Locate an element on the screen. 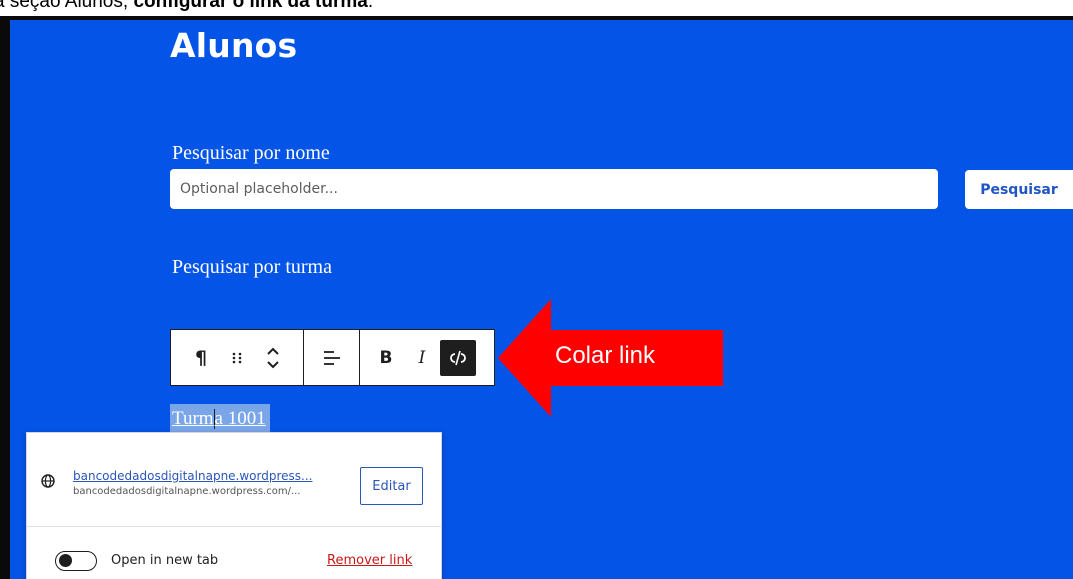 This screenshot has height=579, width=1073. link-text-after-caret: a 1001 is located at coordinates (240, 418).